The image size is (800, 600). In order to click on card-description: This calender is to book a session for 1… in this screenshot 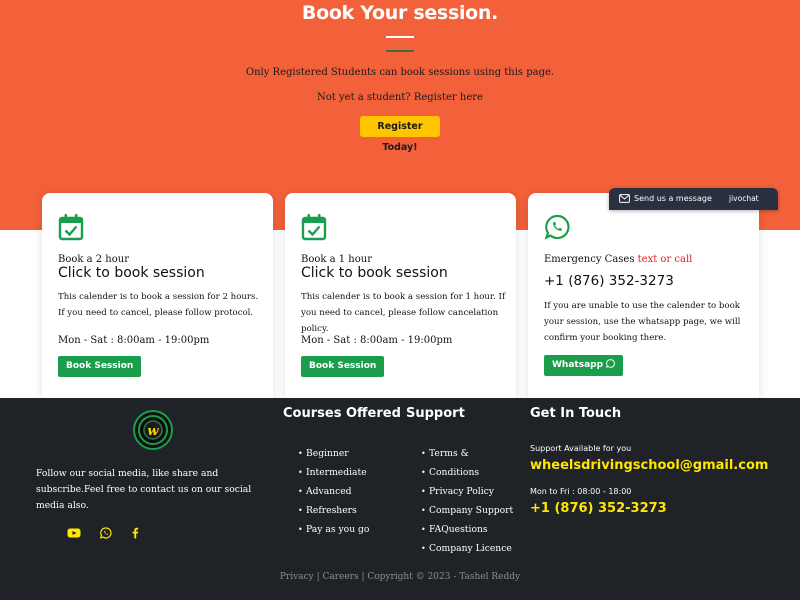, I will do `click(403, 313)`.